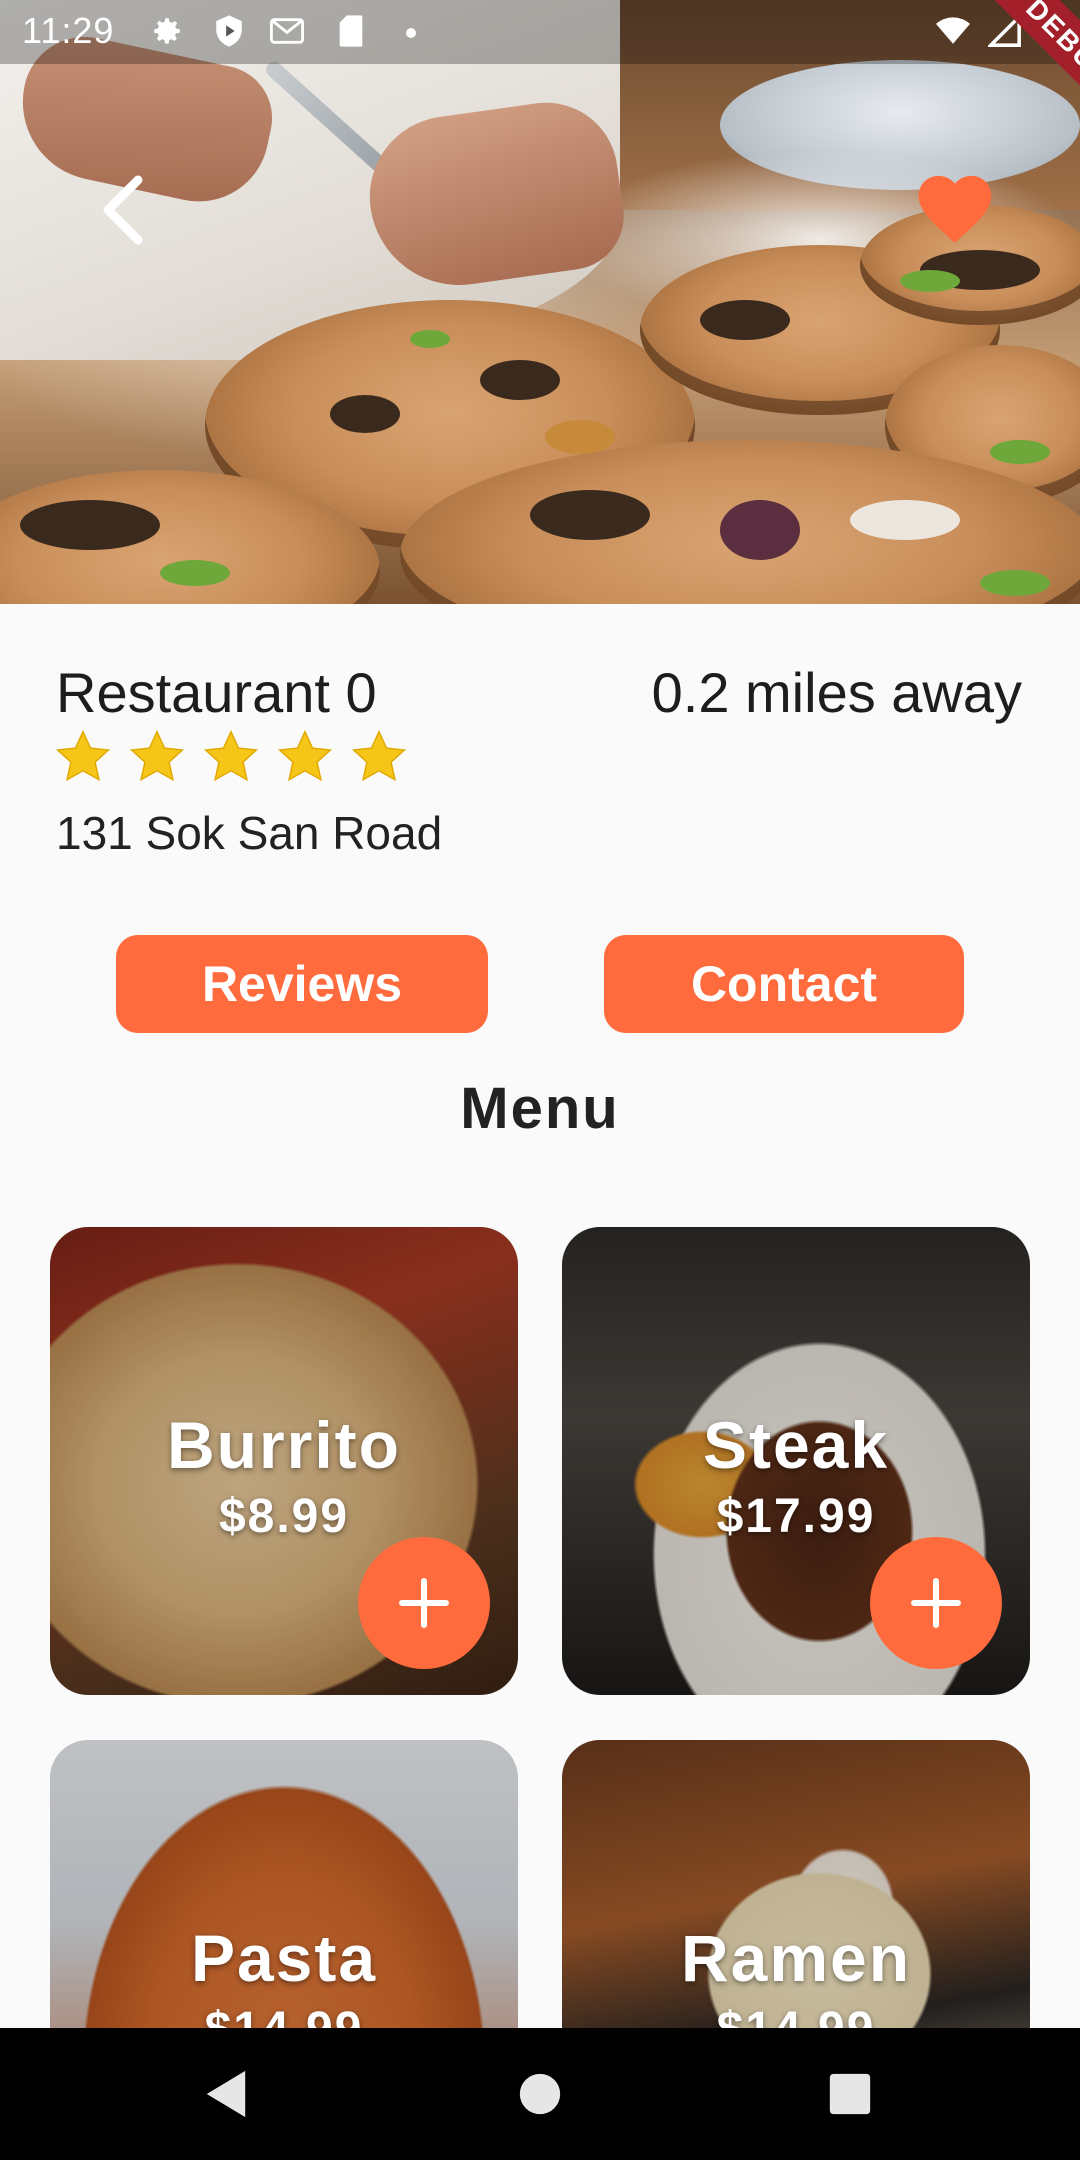 Image resolution: width=1080 pixels, height=2160 pixels. I want to click on menu-item-burrito: Burrito $8.99, so click(284, 1461).